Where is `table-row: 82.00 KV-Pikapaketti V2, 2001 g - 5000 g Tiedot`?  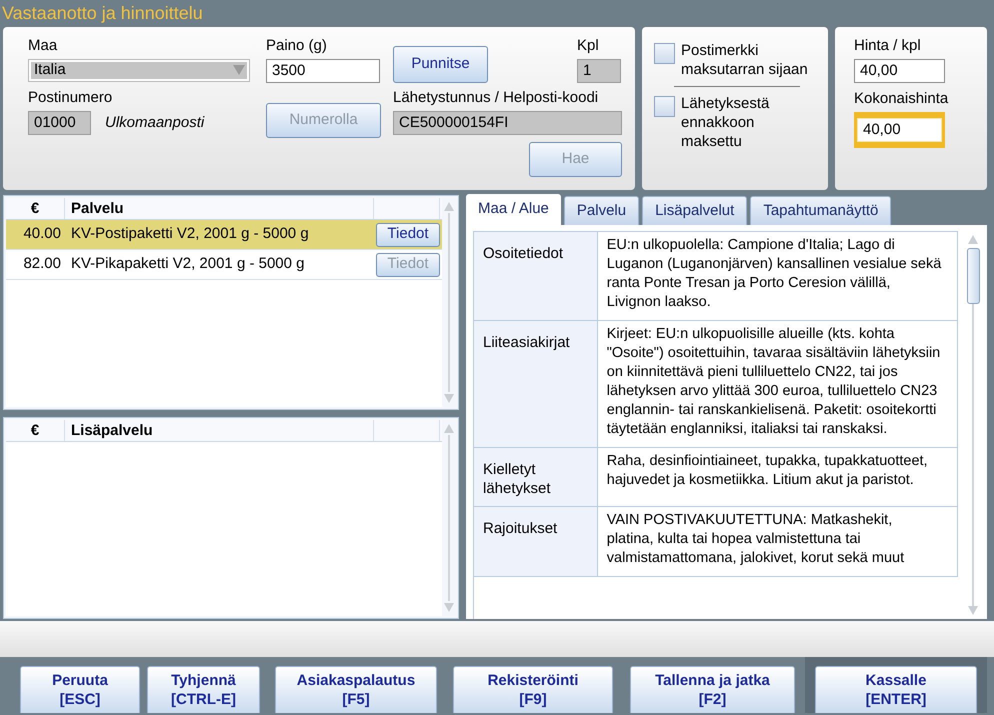
table-row: 82.00 KV-Pikapaketti V2, 2001 g - 5000 g Tiedot is located at coordinates (224, 265).